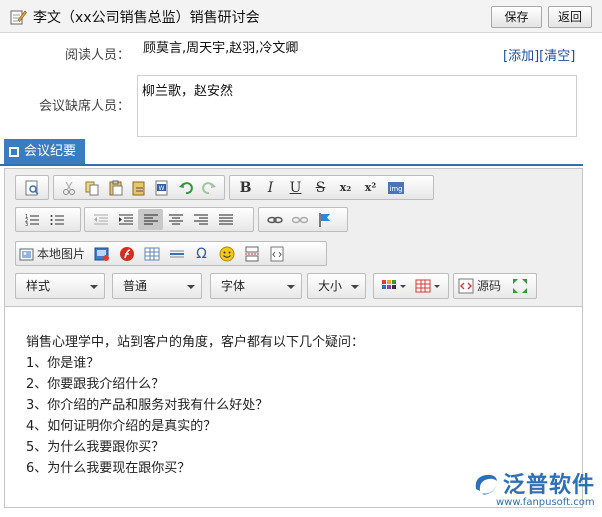  I want to click on align-right-icon, so click(200, 219).